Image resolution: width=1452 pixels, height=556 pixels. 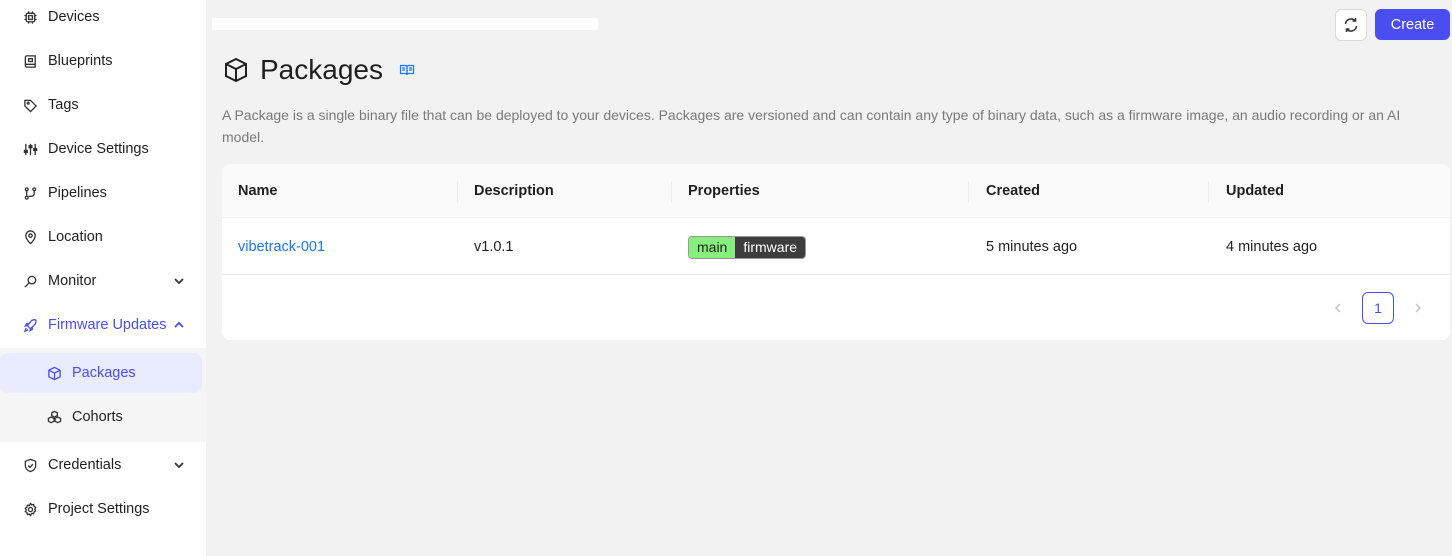 What do you see at coordinates (74, 17) in the screenshot?
I see `sidebar-item-label: Devices` at bounding box center [74, 17].